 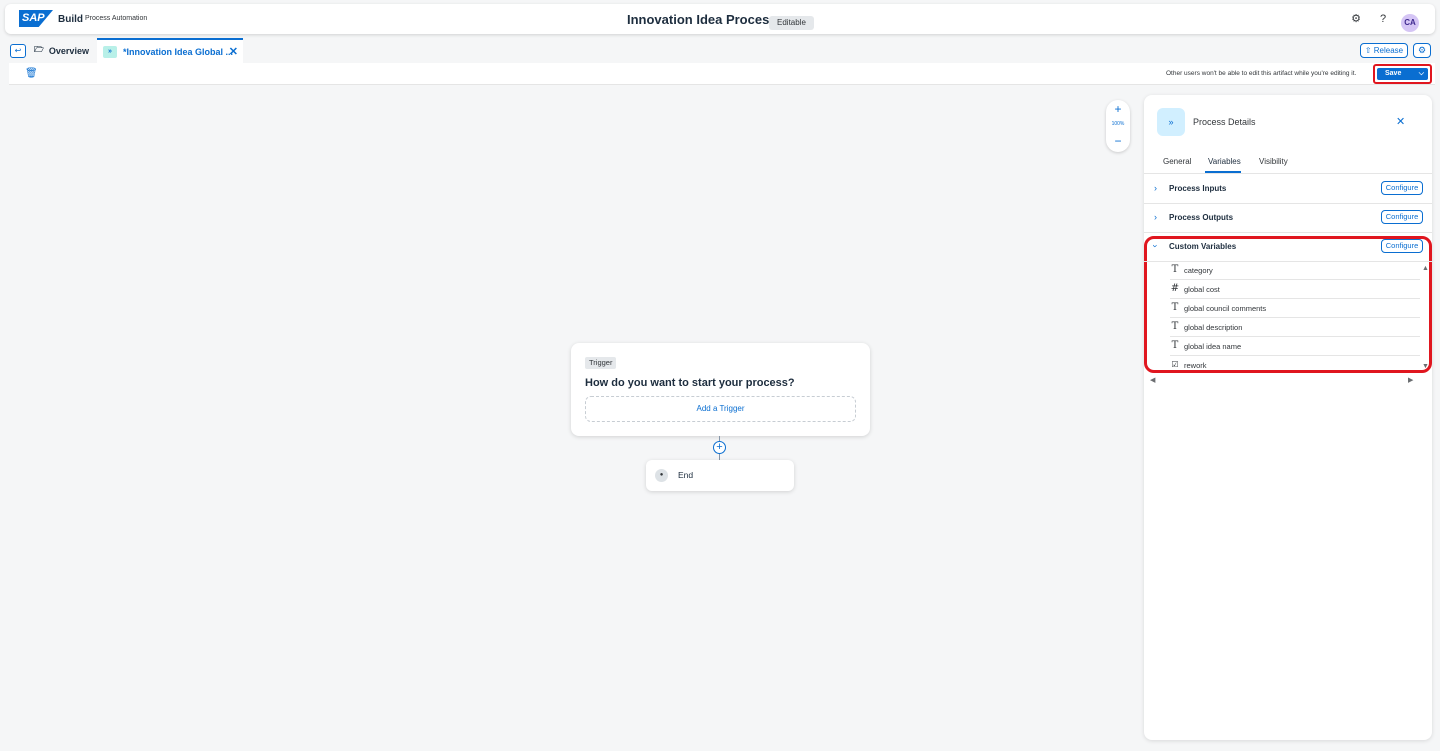 I want to click on variable-row: T global council comments, so click(x=1295, y=308).